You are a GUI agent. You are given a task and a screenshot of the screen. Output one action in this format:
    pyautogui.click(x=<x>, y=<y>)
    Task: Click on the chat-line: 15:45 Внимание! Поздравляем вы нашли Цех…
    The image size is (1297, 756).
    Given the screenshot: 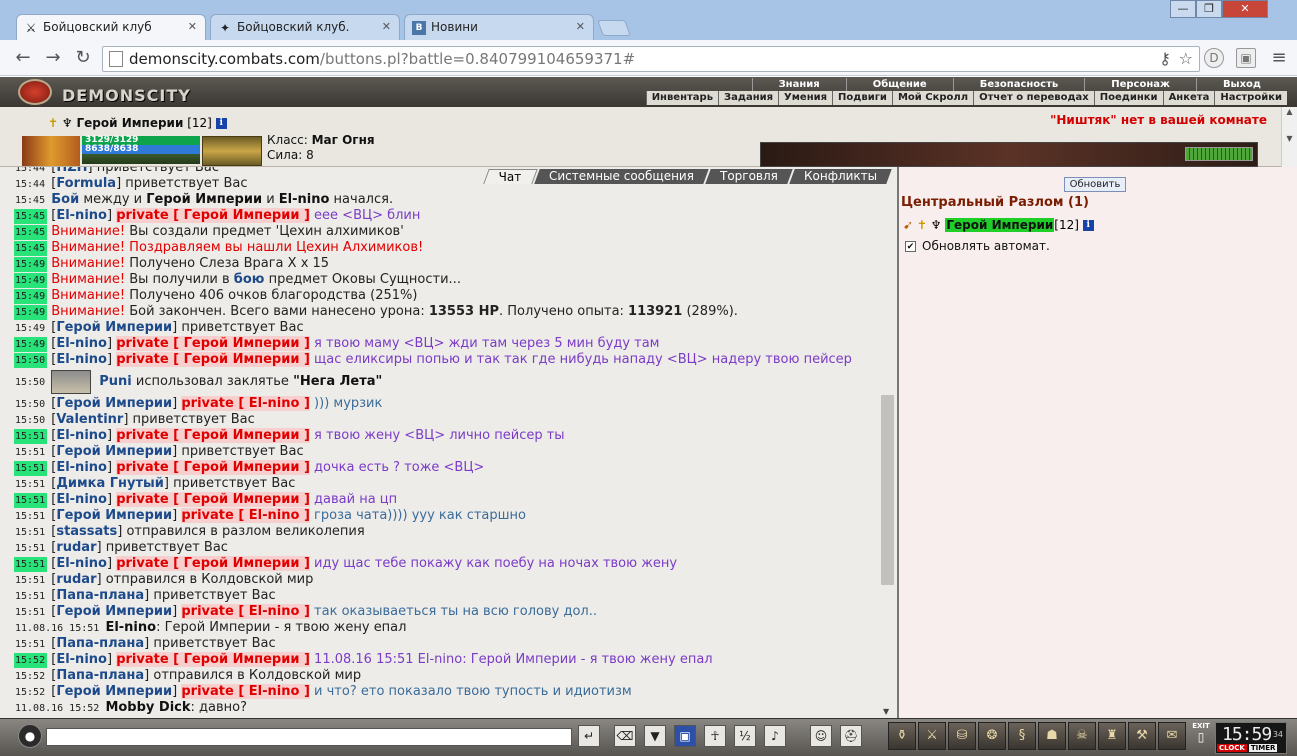 What is the action you would take?
    pyautogui.click(x=219, y=248)
    